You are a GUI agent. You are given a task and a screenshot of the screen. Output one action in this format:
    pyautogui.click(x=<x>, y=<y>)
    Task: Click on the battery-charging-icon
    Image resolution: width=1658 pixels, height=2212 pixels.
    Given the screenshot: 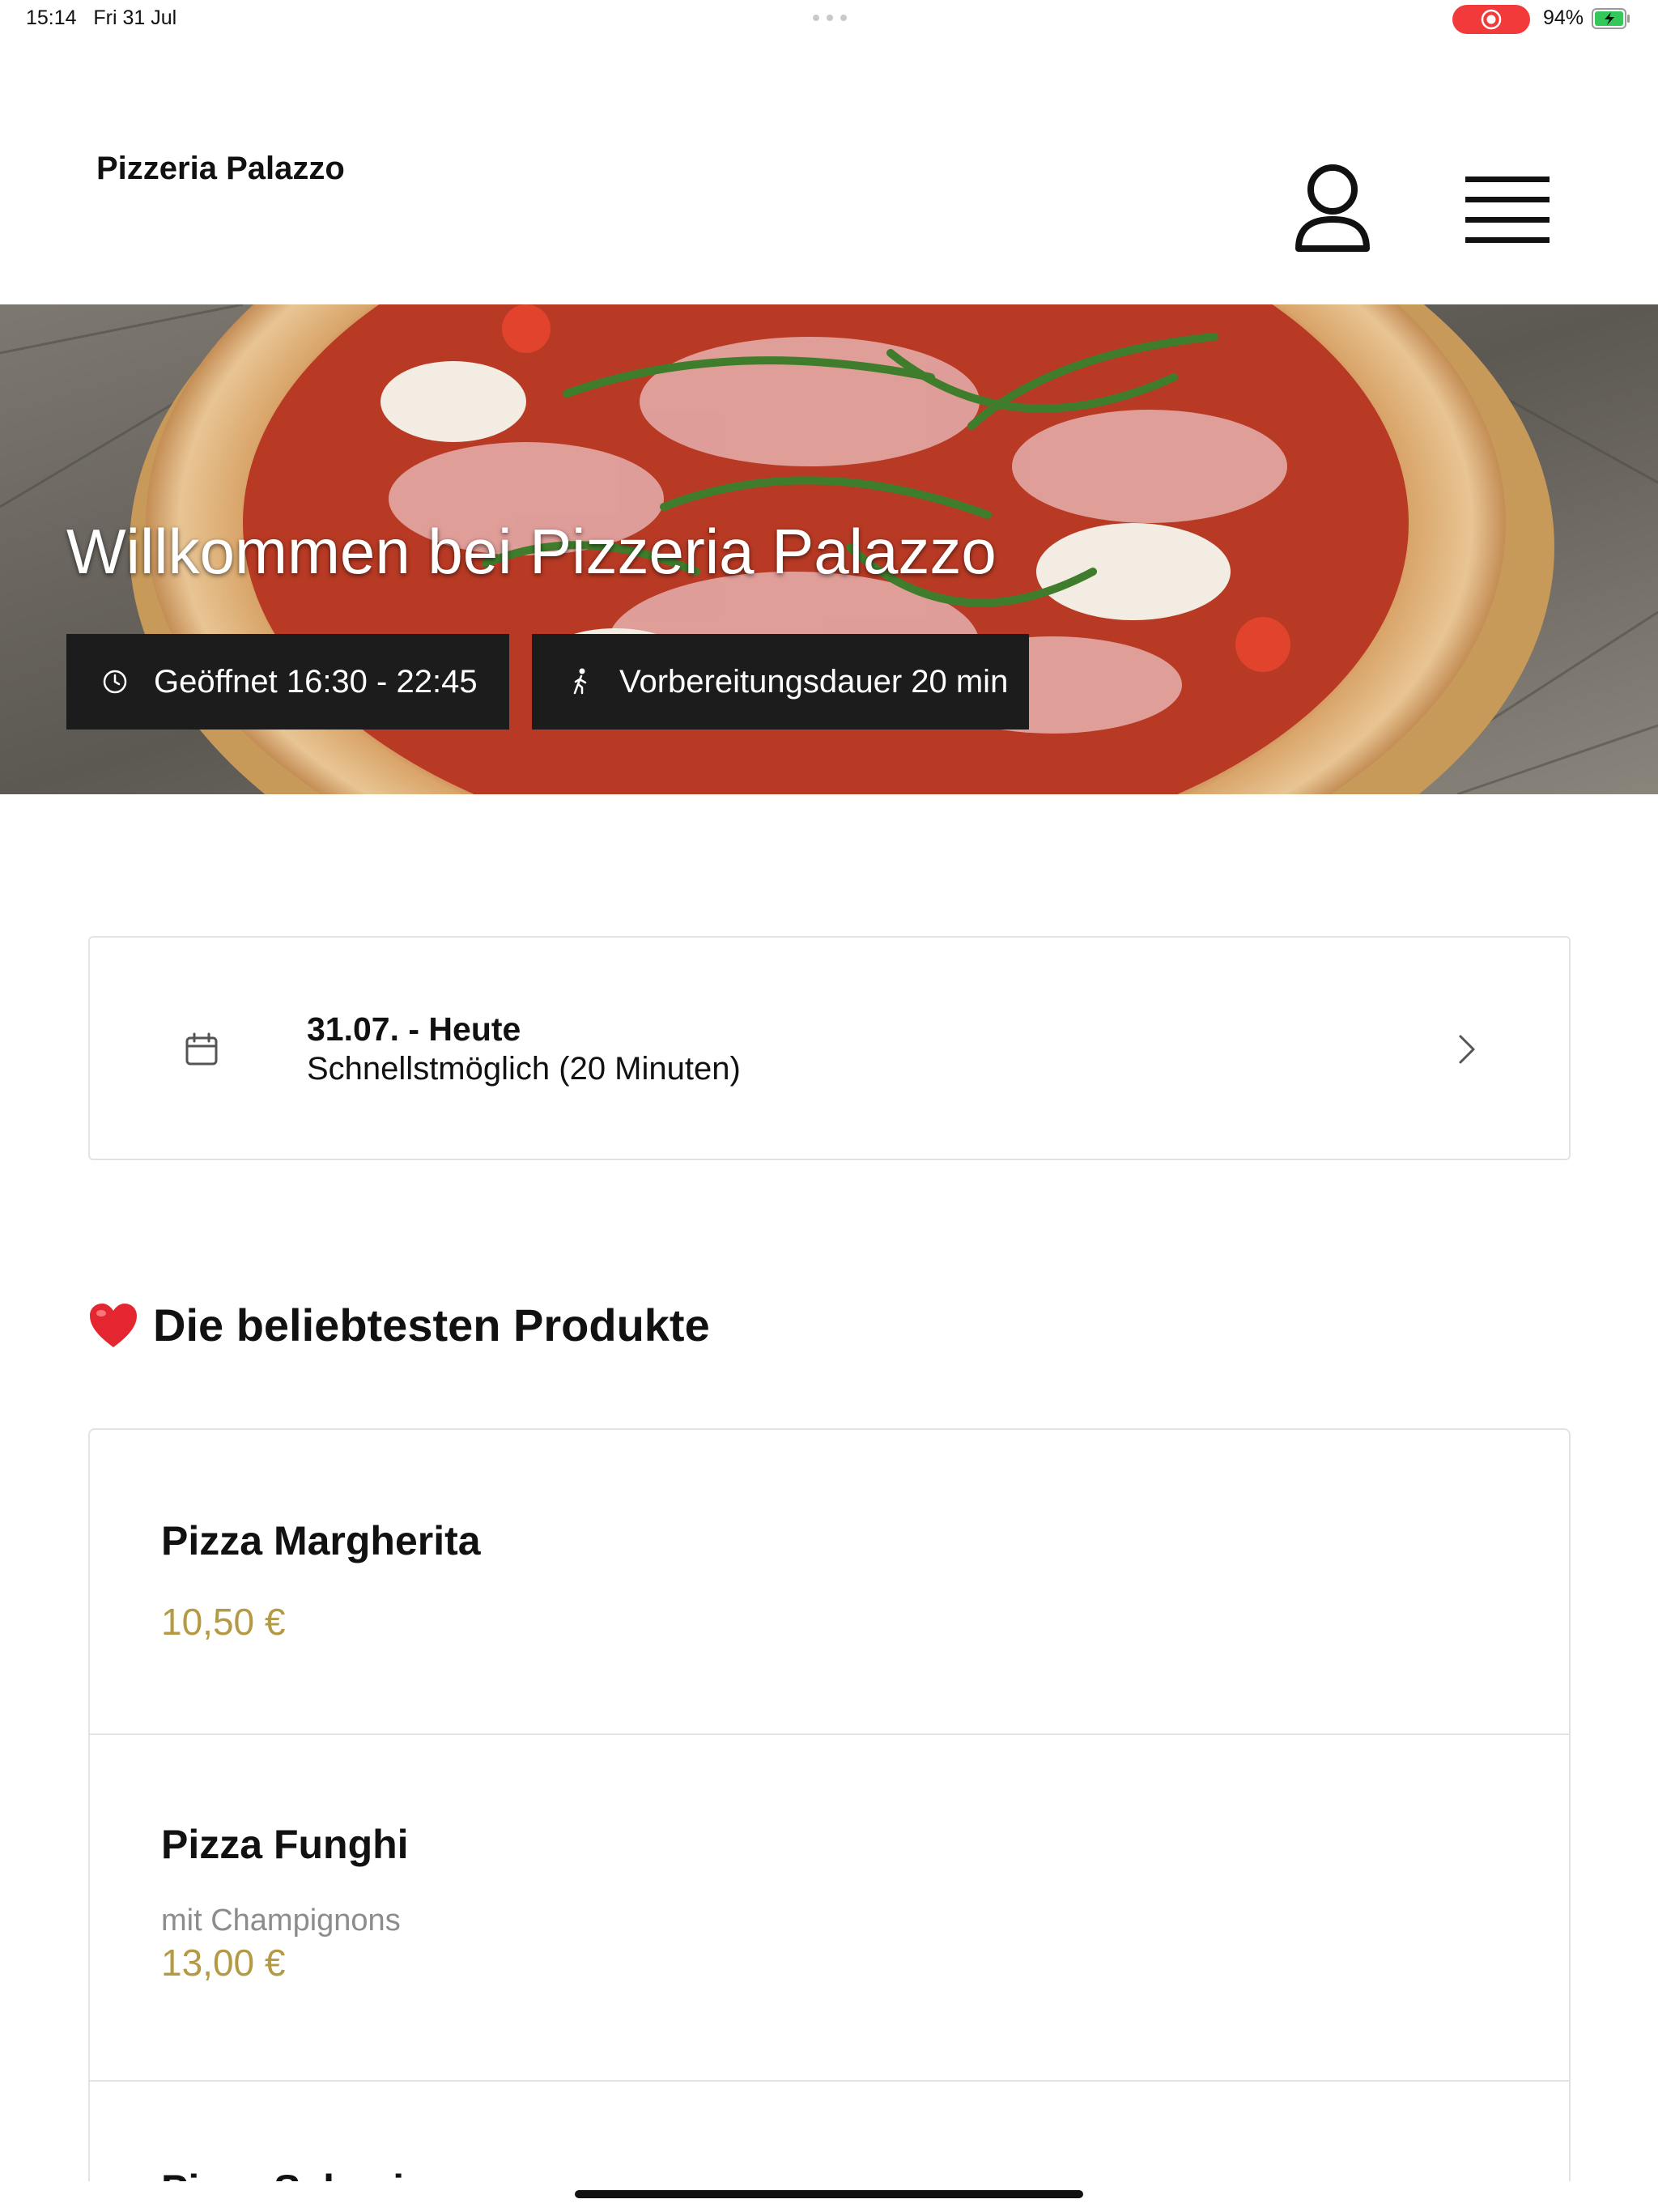 What is the action you would take?
    pyautogui.click(x=1611, y=19)
    